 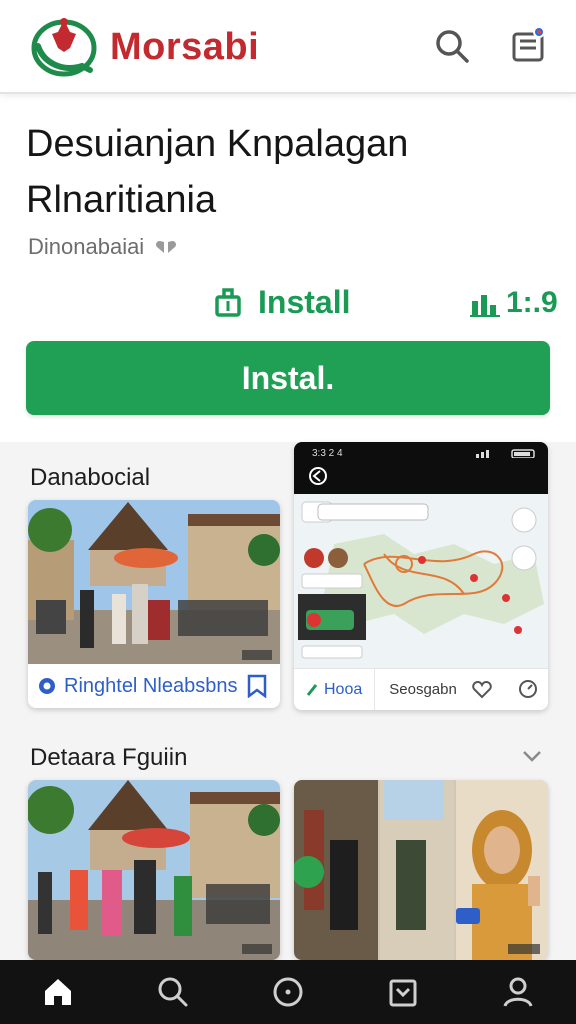 I want to click on card-1-footer: Ringhtel Nleabsbns, so click(x=154, y=686).